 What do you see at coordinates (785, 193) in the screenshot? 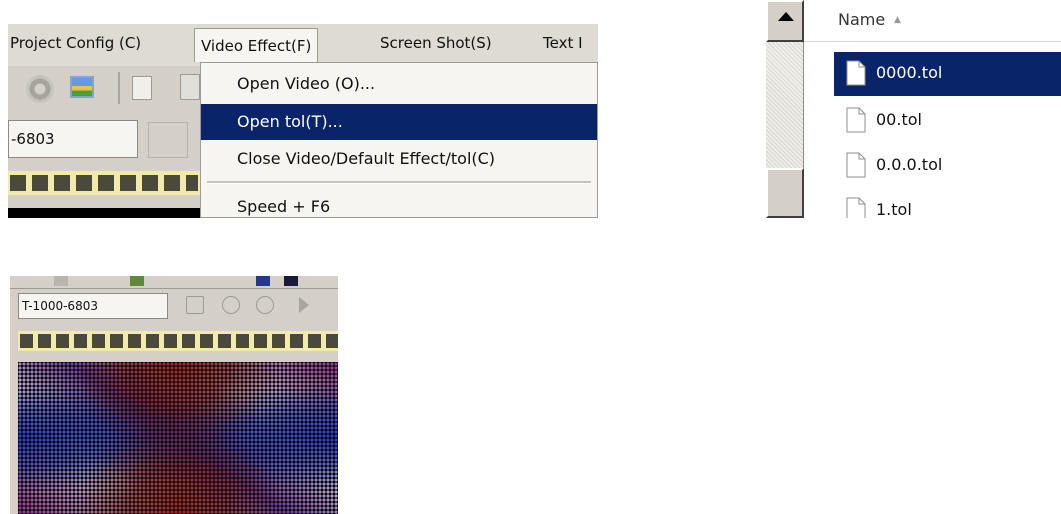
I see `scroll-thumb` at bounding box center [785, 193].